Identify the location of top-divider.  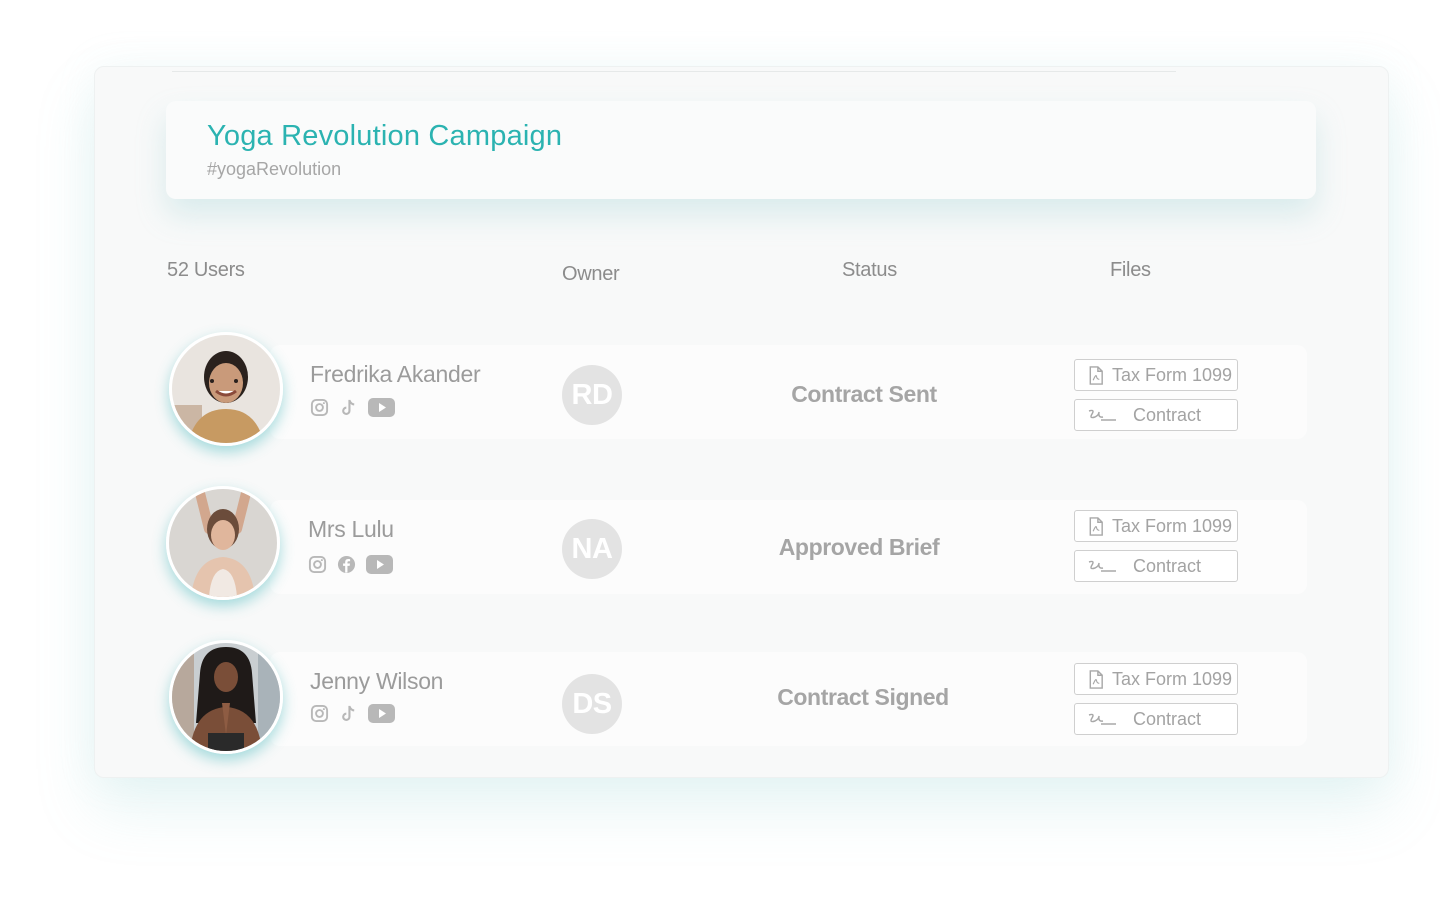
(674, 71).